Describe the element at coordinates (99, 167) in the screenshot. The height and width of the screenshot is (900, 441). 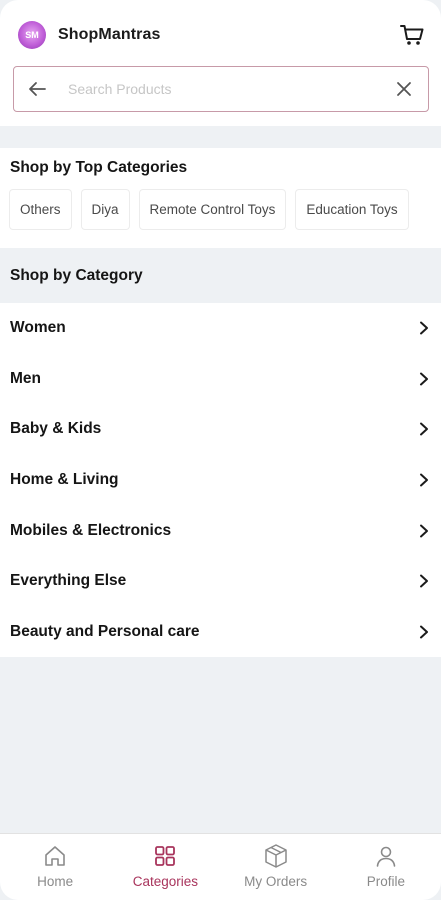
I see `top-categories-title: Shop by Top Categories` at that location.